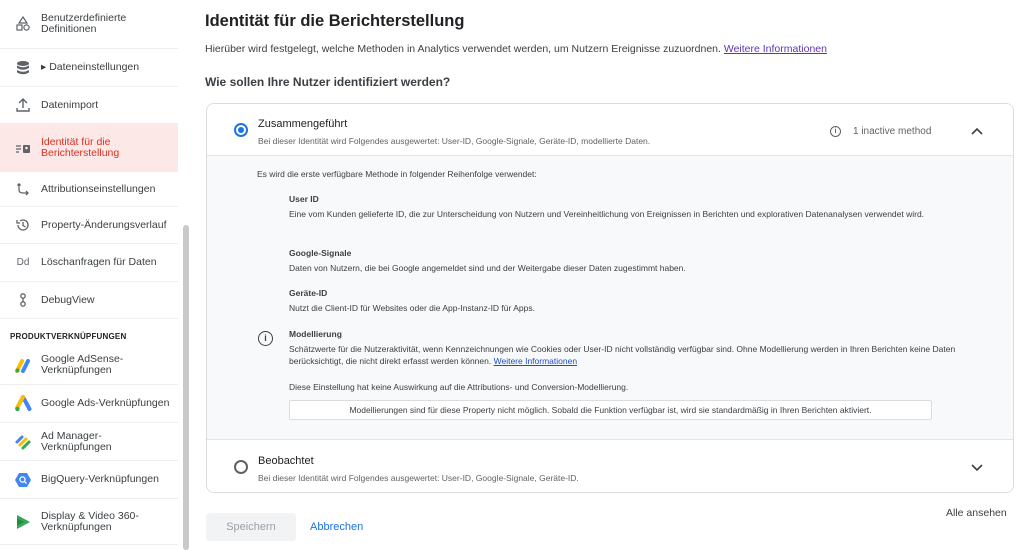 This screenshot has height=550, width=1024. Describe the element at coordinates (976, 513) in the screenshot. I see `see-all-link: Alle ansehen` at that location.